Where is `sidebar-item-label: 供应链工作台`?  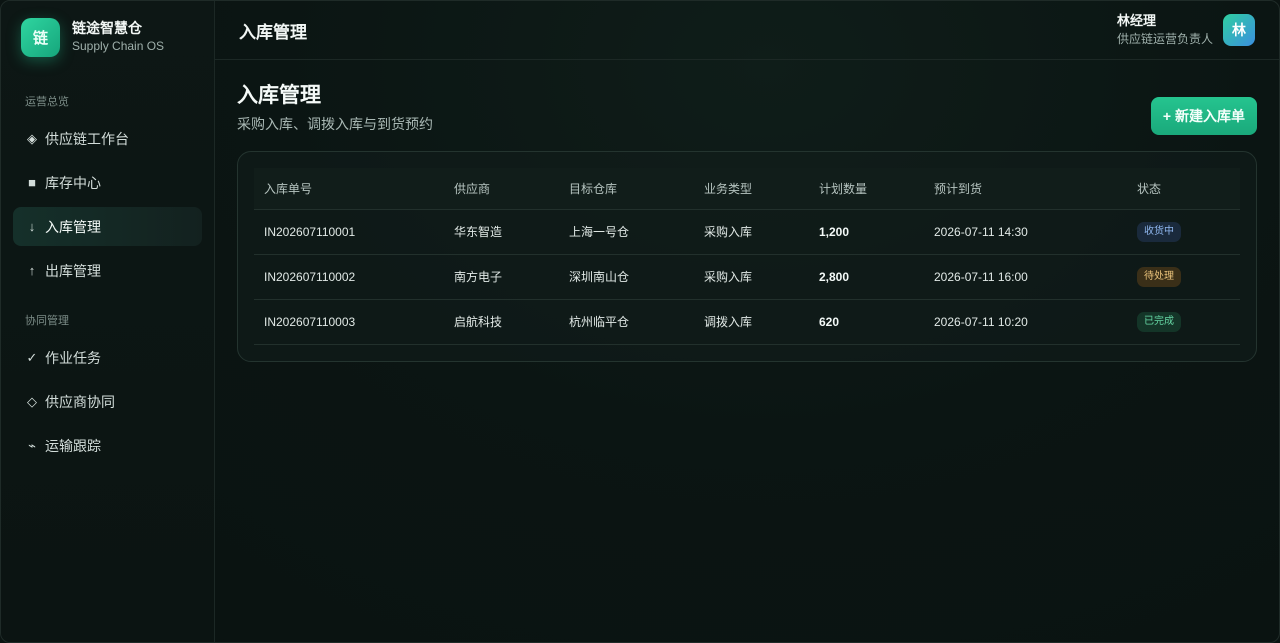
sidebar-item-label: 供应链工作台 is located at coordinates (87, 138).